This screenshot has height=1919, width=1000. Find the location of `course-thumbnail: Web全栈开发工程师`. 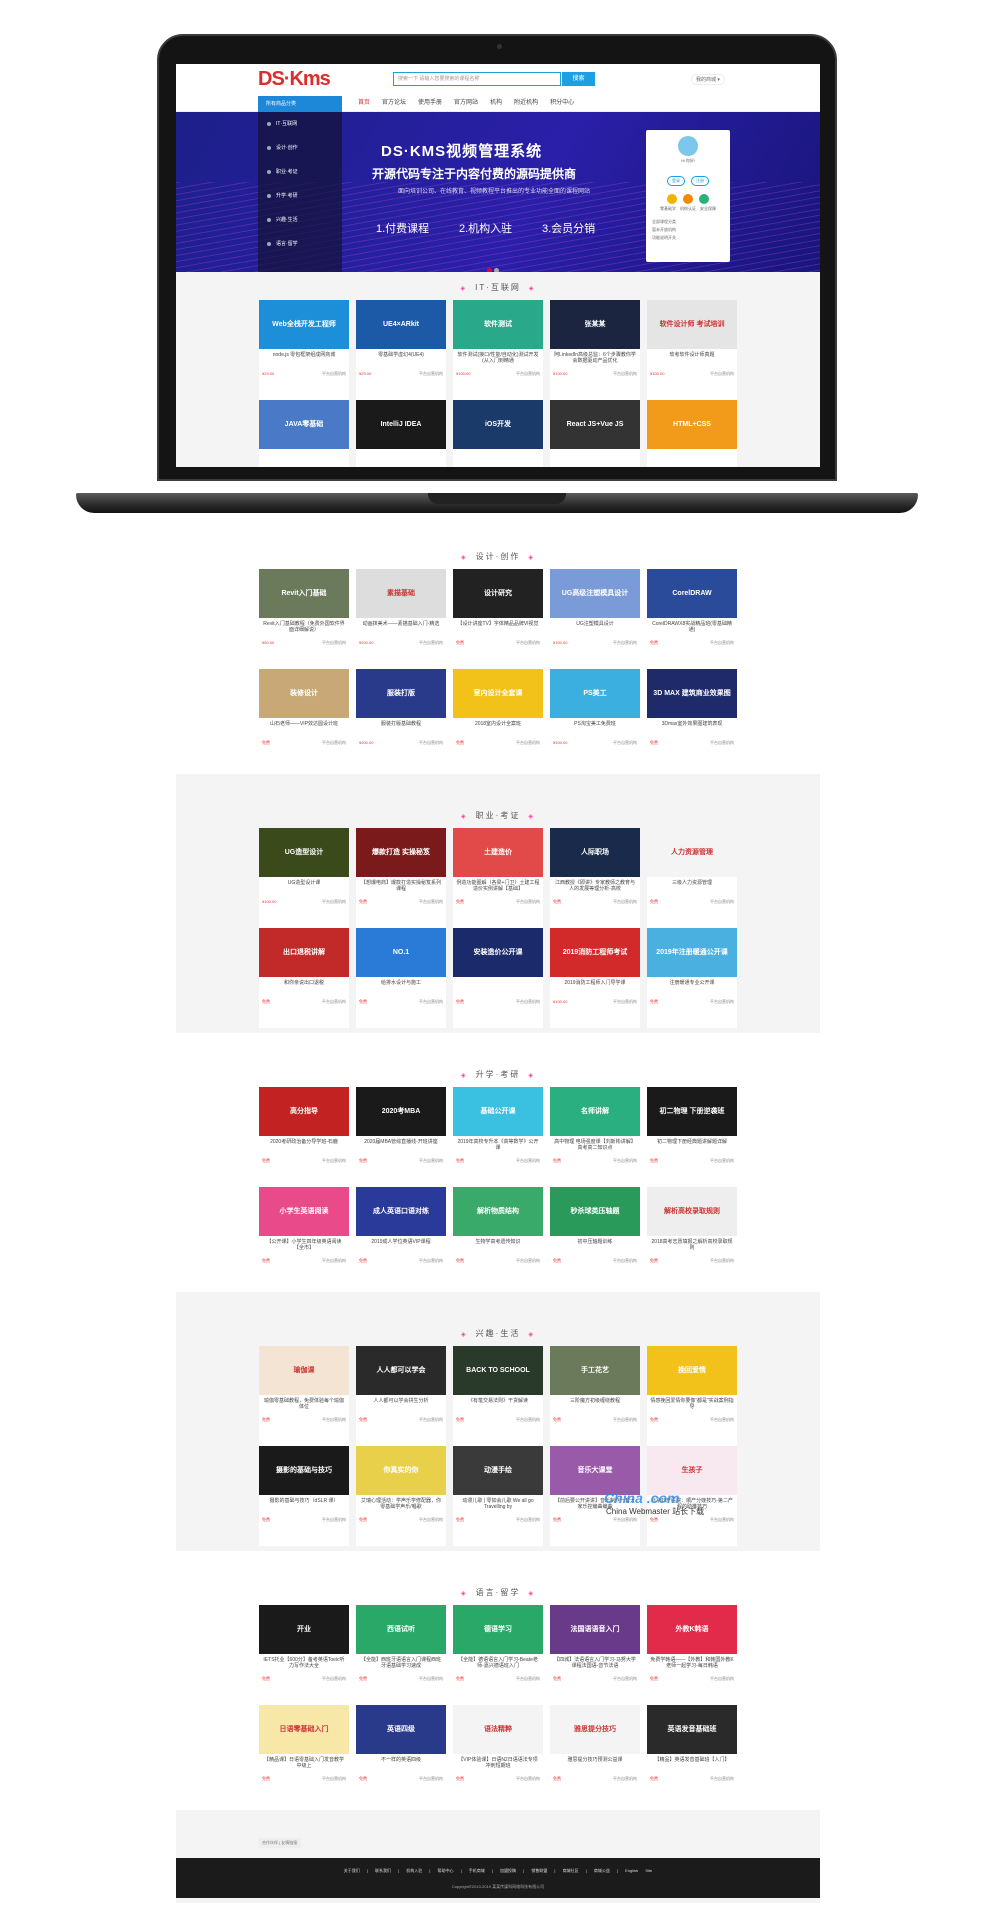

course-thumbnail: Web全栈开发工程师 is located at coordinates (304, 324).